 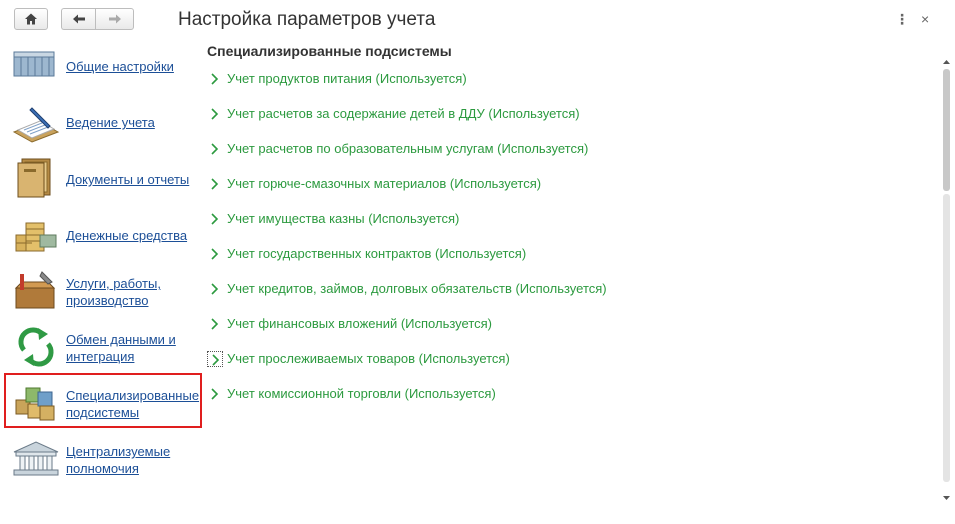 I want to click on scrollbar-track, so click(x=946, y=338).